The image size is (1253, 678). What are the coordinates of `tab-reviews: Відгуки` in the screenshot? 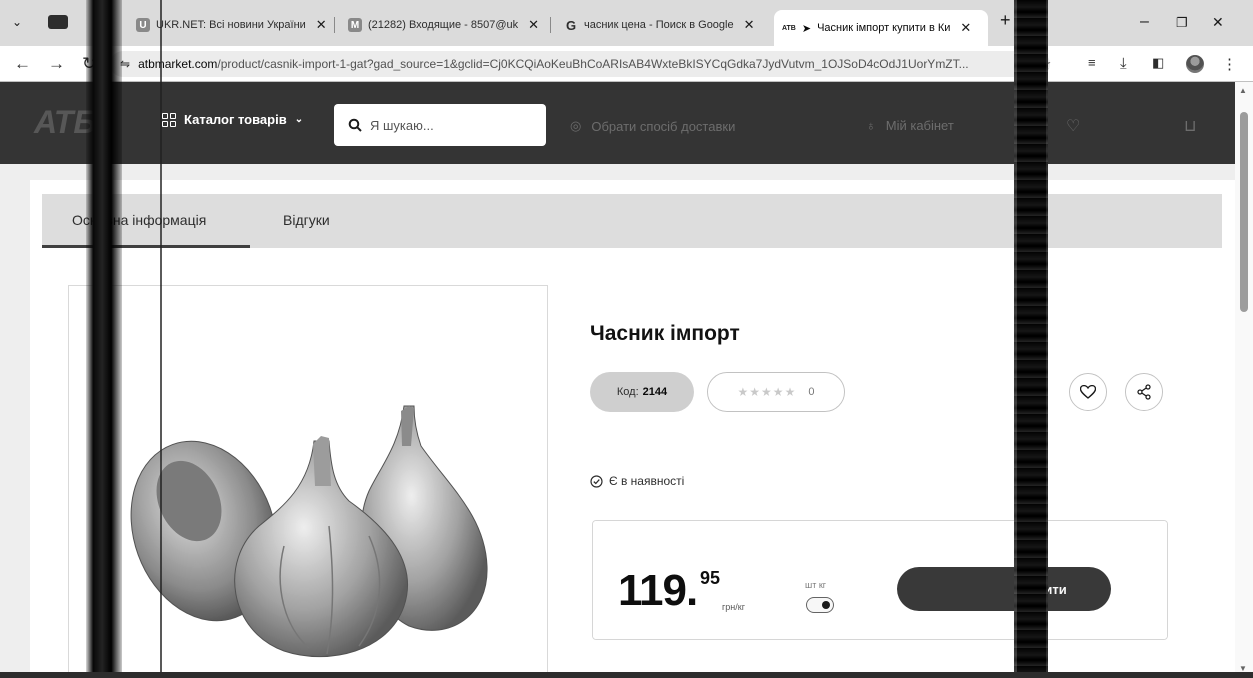 It's located at (306, 220).